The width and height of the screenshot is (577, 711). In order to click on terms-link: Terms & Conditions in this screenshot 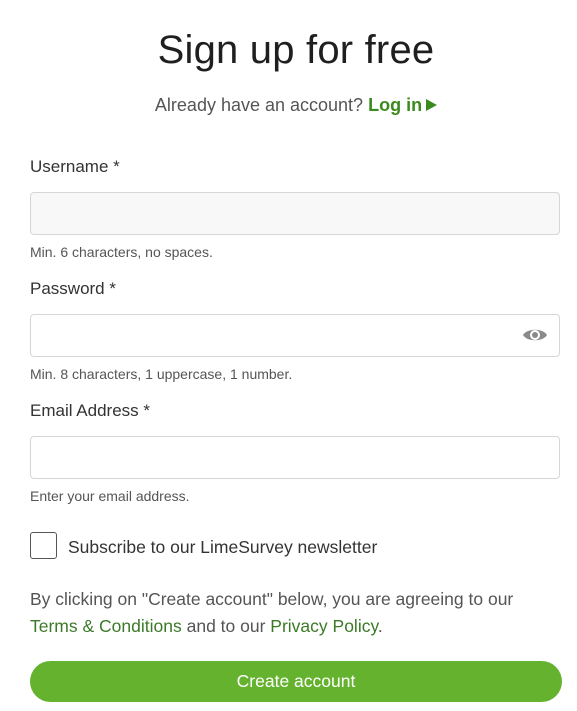, I will do `click(106, 626)`.